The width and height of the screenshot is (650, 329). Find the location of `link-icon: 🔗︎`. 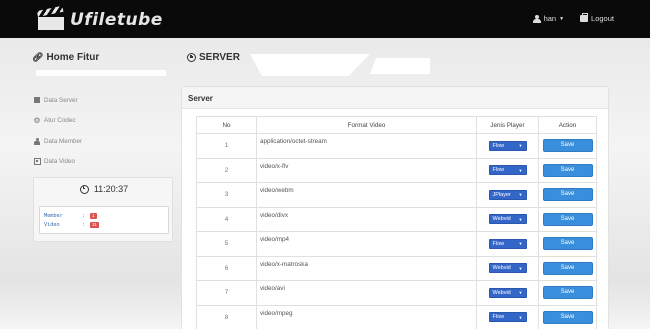

link-icon: 🔗︎ is located at coordinates (38, 57).